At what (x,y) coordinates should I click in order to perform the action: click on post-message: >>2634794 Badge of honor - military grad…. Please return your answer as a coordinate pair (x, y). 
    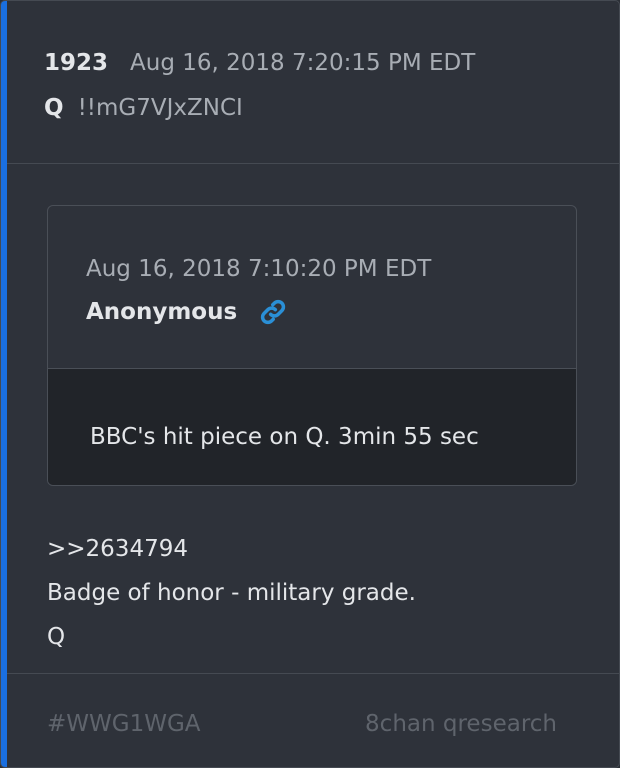
    Looking at the image, I should click on (231, 593).